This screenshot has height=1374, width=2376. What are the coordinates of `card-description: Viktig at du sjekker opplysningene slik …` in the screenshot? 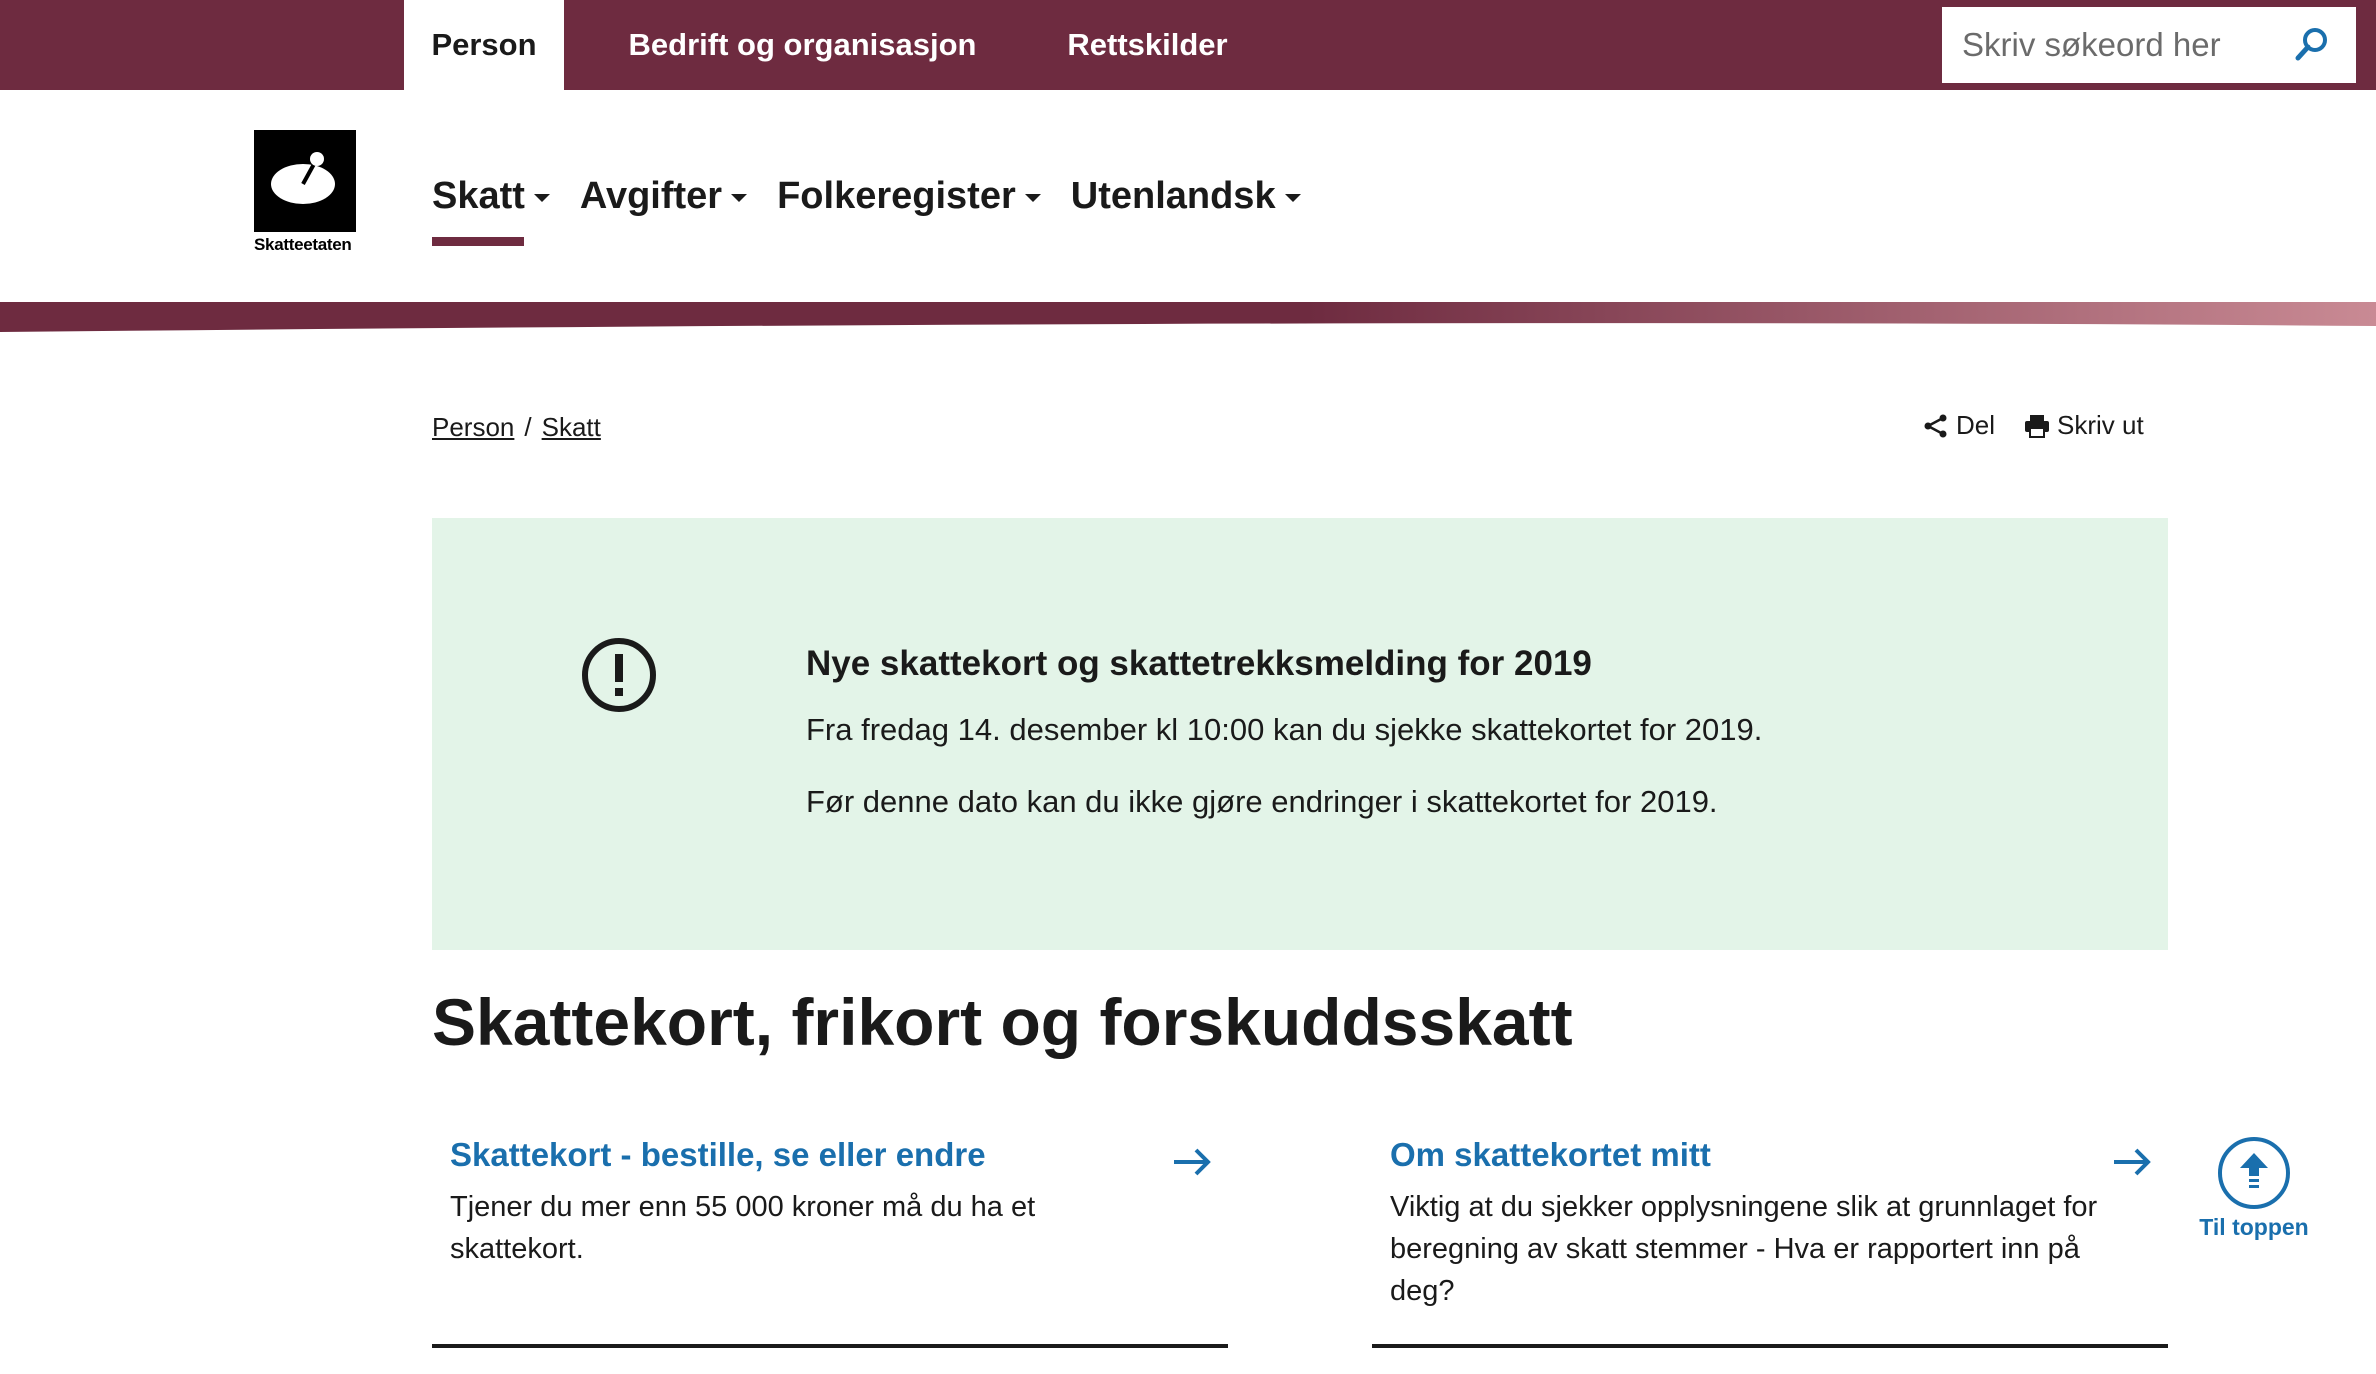 It's located at (1744, 1249).